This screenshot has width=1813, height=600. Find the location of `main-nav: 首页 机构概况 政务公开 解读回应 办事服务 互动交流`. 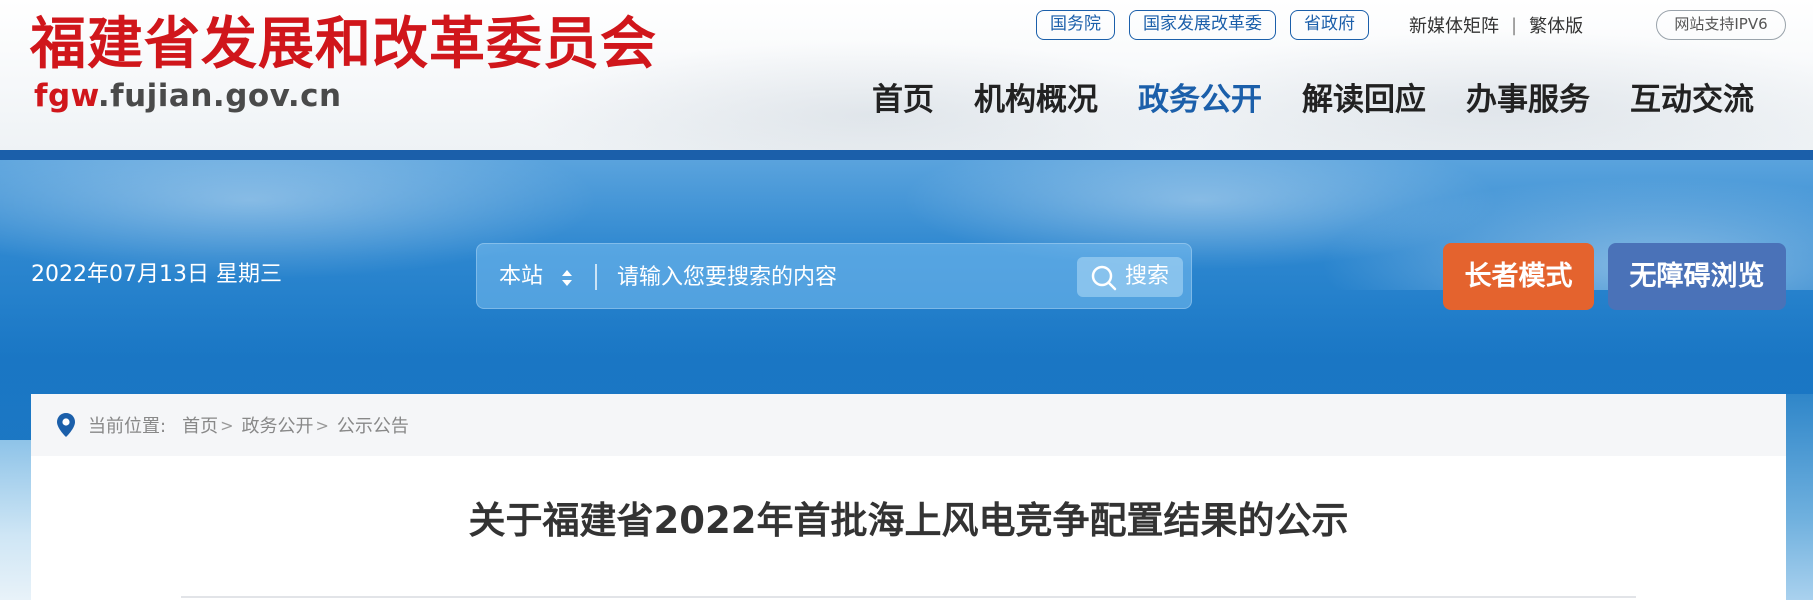

main-nav: 首页 机构概况 政务公开 解读回应 办事服务 互动交流 is located at coordinates (1313, 96).